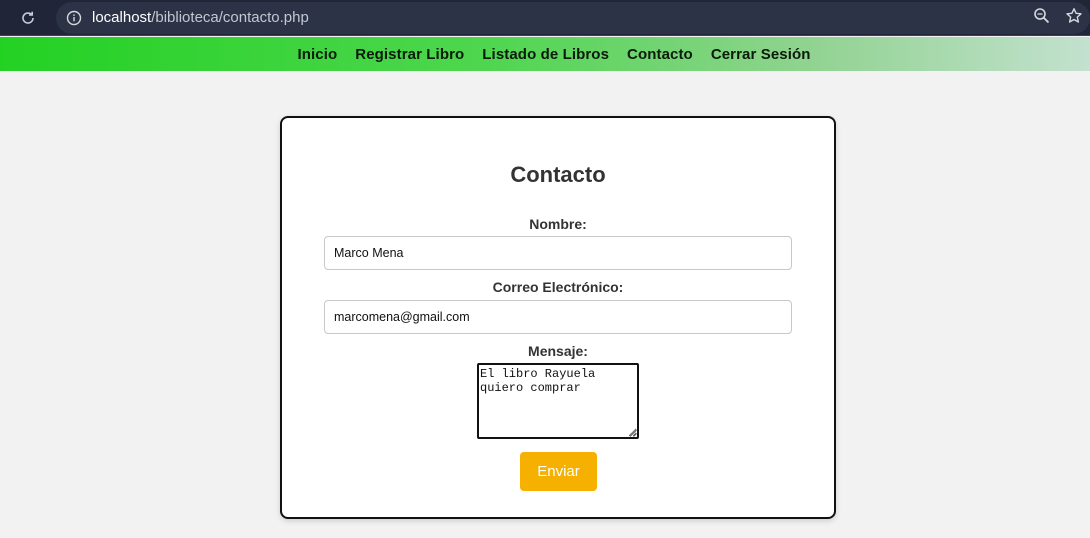  I want to click on form-title: Contacto, so click(558, 174).